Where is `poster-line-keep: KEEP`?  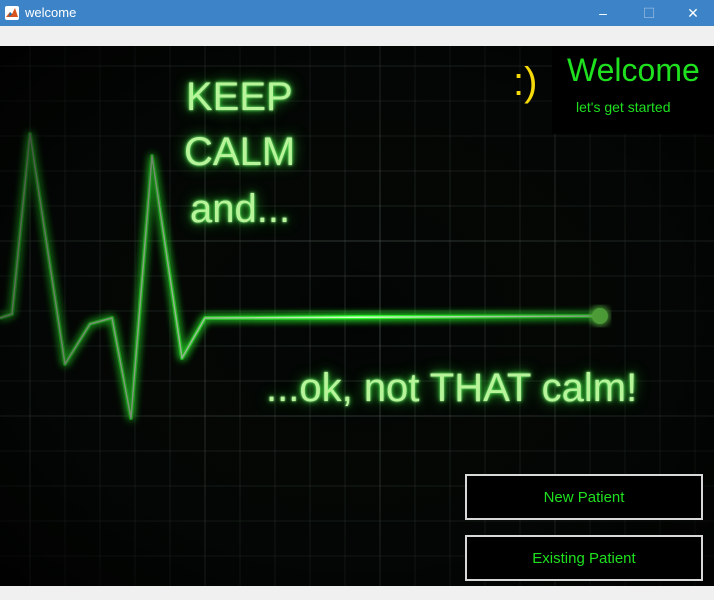 poster-line-keep: KEEP is located at coordinates (239, 97).